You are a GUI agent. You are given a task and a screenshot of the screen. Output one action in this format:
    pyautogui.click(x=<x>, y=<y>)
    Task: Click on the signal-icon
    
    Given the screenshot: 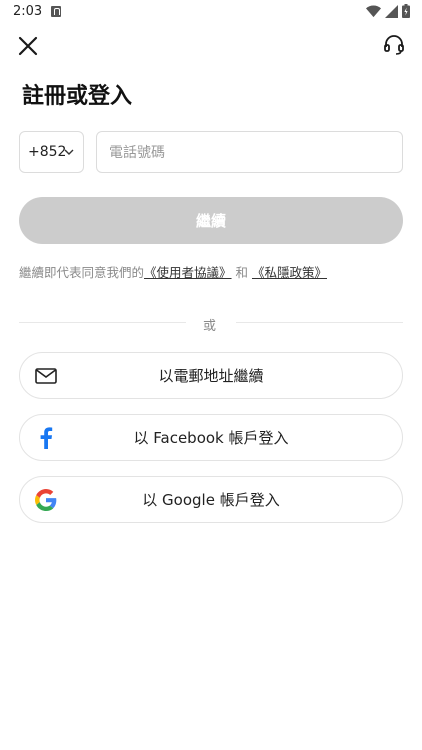 What is the action you would take?
    pyautogui.click(x=391, y=11)
    